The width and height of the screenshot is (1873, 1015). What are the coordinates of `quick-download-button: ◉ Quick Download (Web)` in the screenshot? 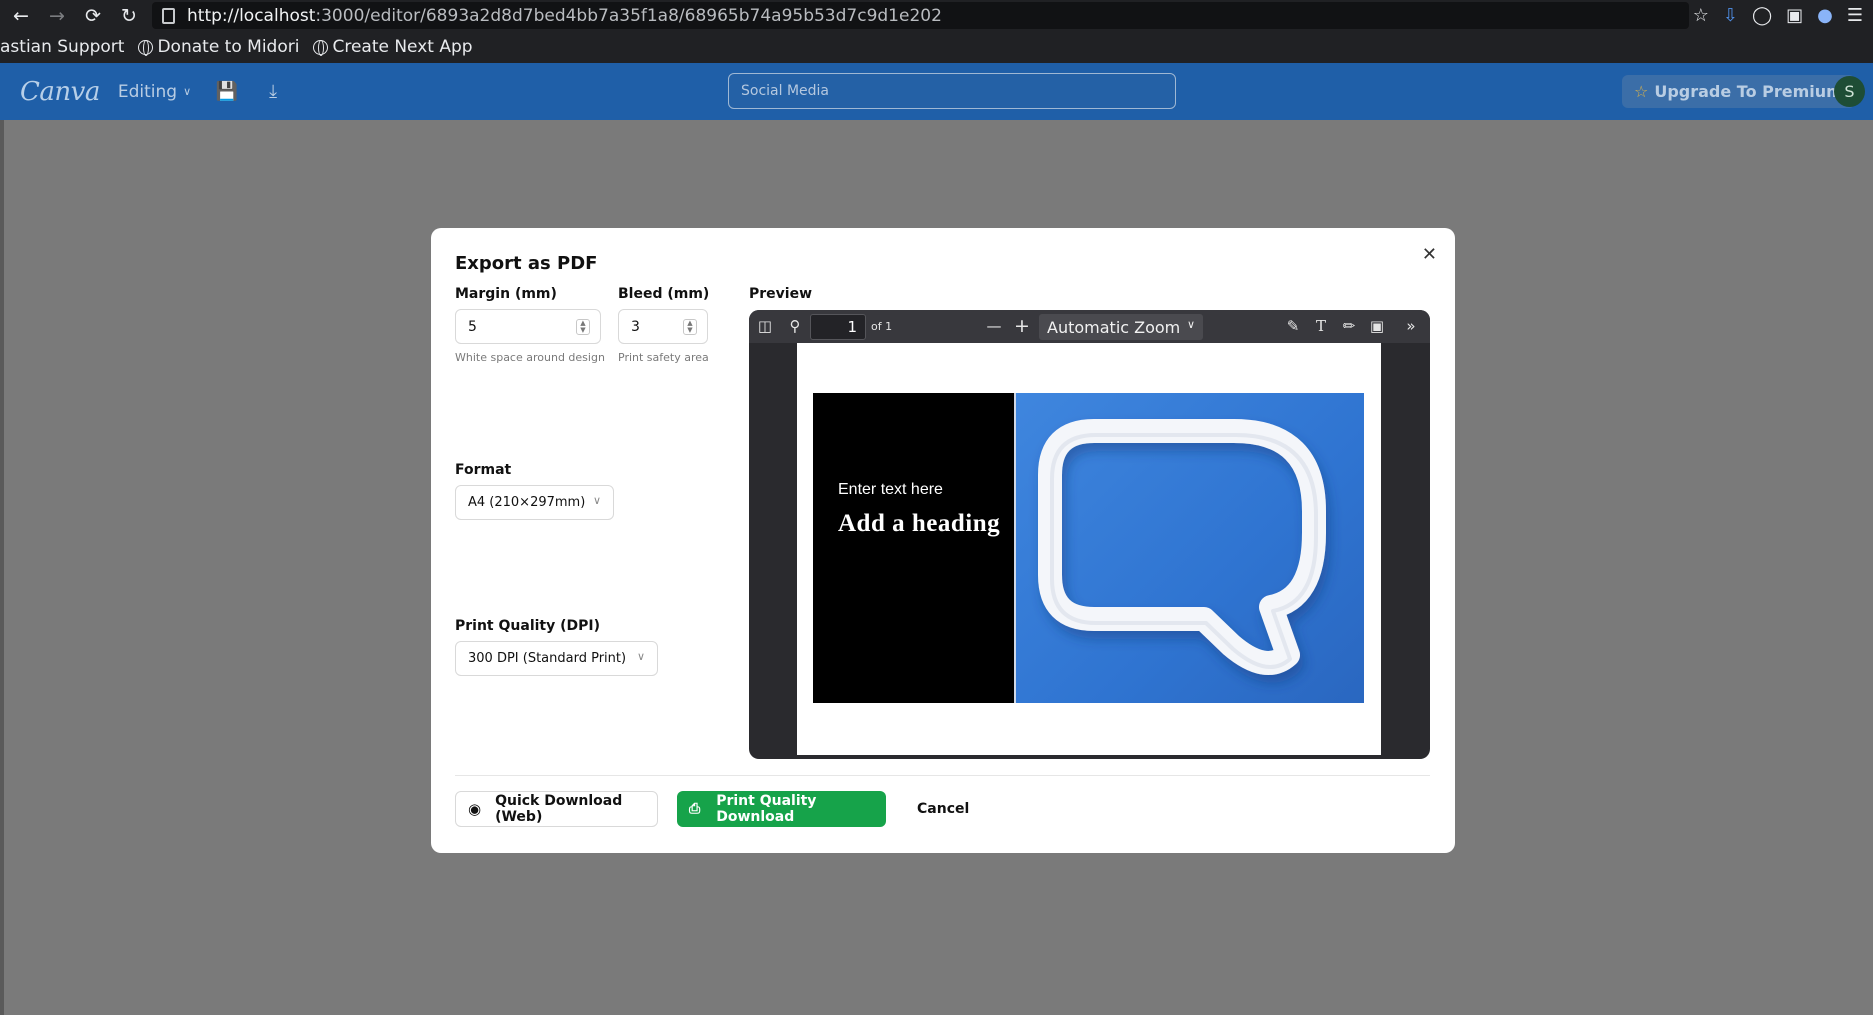 It's located at (556, 809).